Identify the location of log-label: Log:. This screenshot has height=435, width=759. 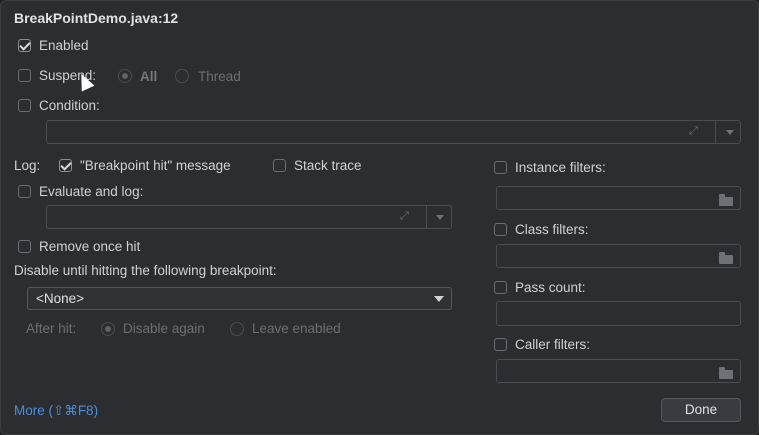
(27, 165).